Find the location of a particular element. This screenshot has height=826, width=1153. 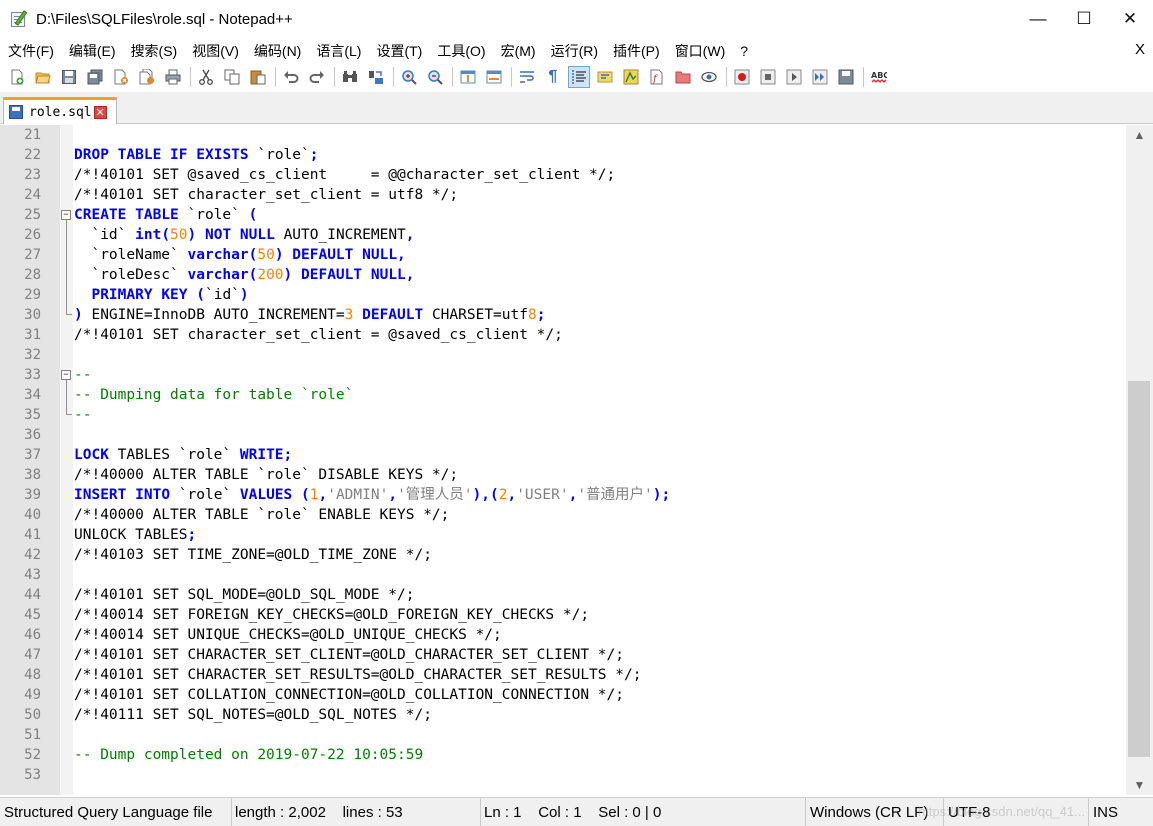

tab-role-sql: role.sql ✕ is located at coordinates (60, 110).